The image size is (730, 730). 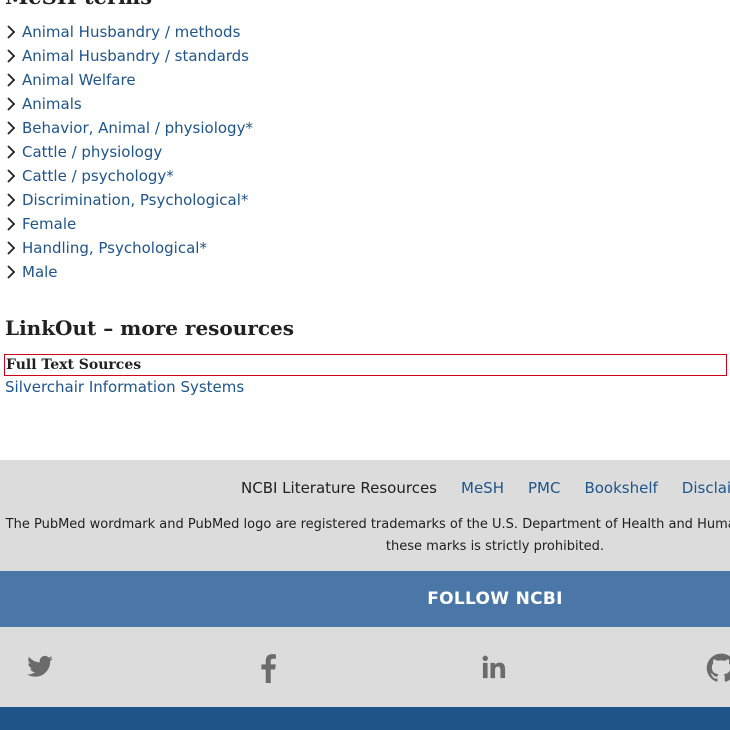 I want to click on social-icons-bar, so click(x=365, y=667).